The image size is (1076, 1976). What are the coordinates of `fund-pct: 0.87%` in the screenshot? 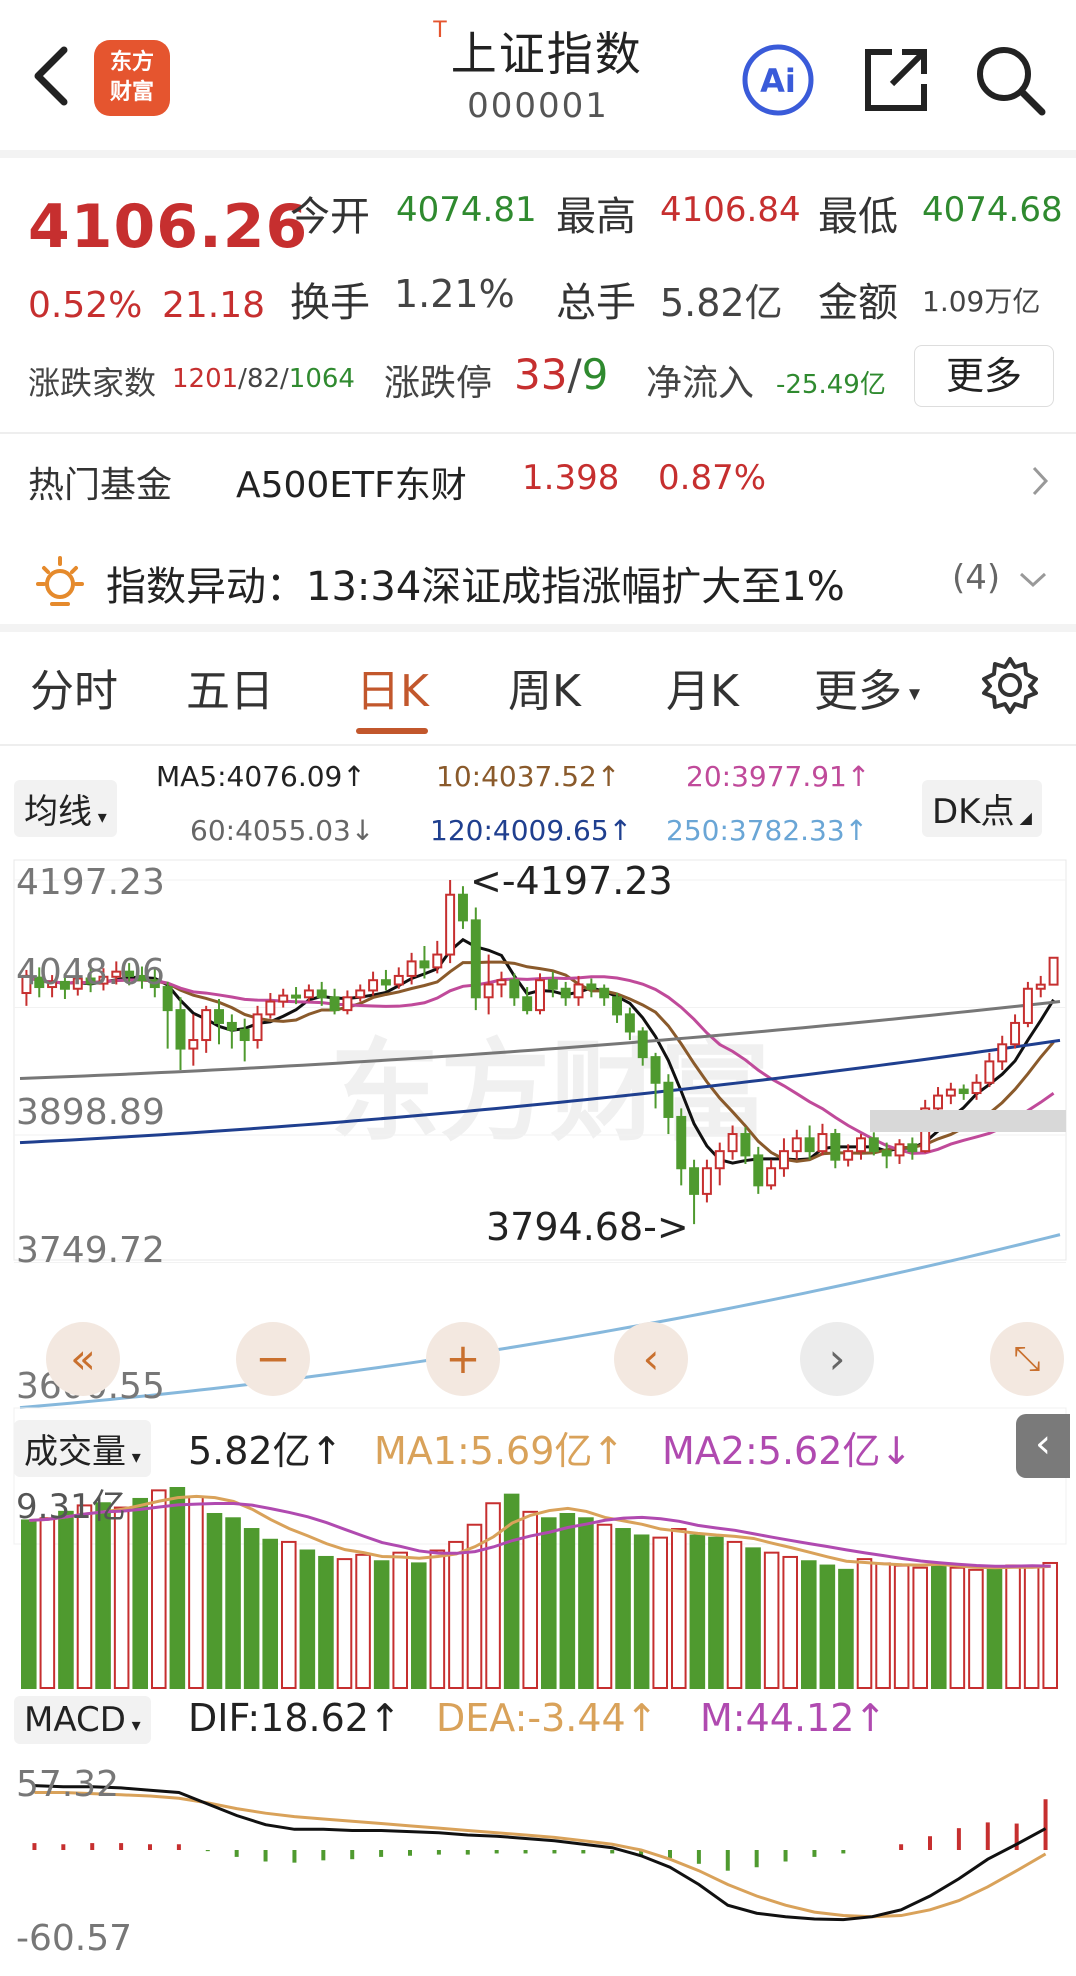 It's located at (712, 478).